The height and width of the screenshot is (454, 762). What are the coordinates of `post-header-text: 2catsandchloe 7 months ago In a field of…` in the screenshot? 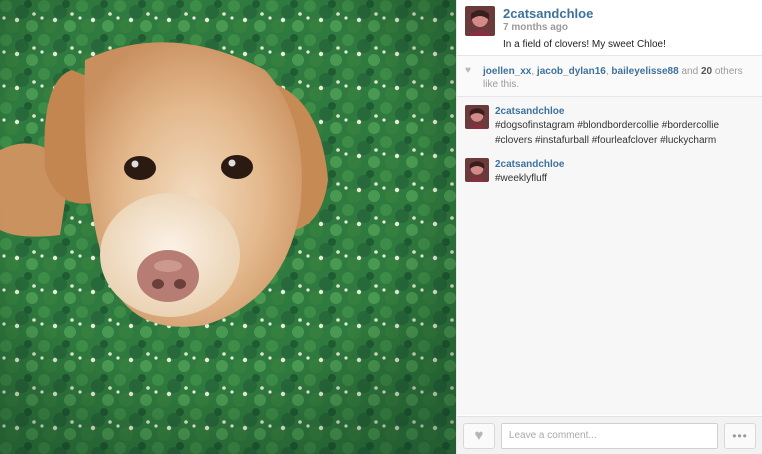 It's located at (628, 30).